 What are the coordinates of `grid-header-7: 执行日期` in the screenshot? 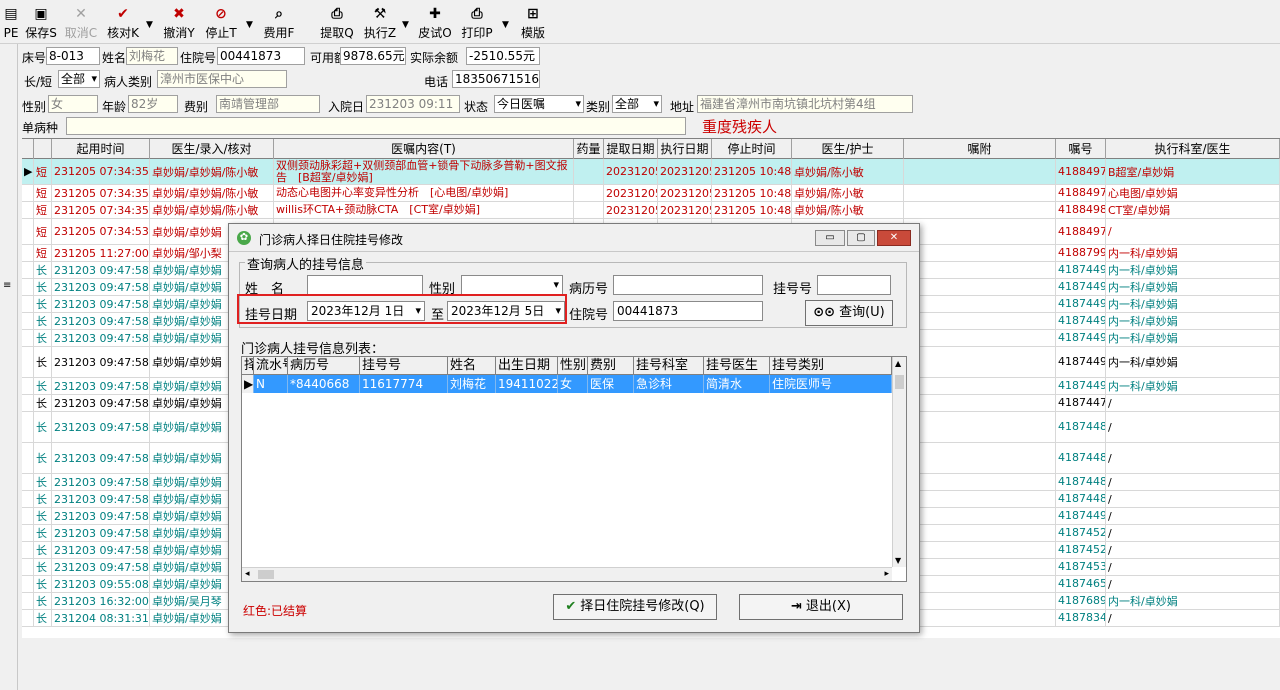 It's located at (685, 149).